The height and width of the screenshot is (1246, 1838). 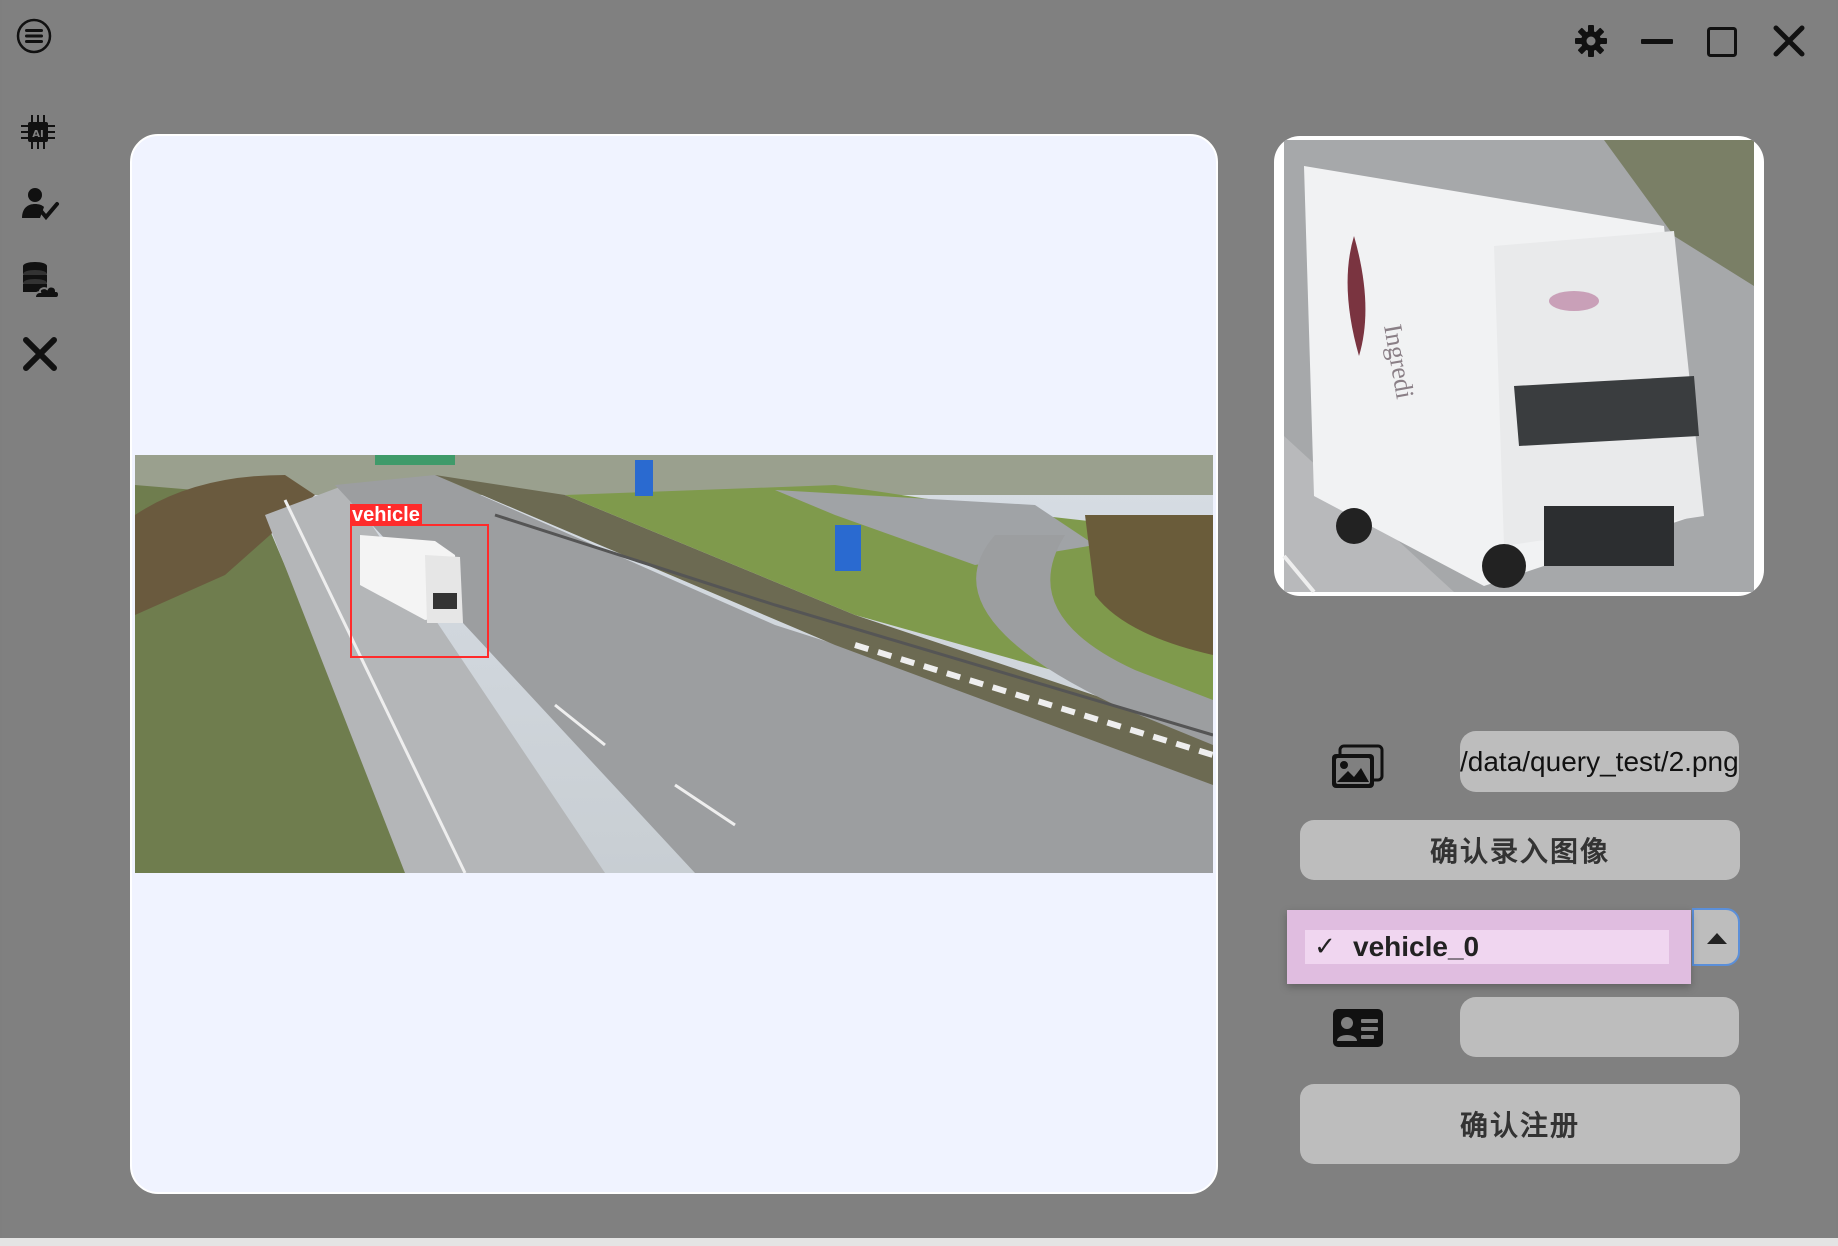 I want to click on bottom-strip, so click(x=919, y=1242).